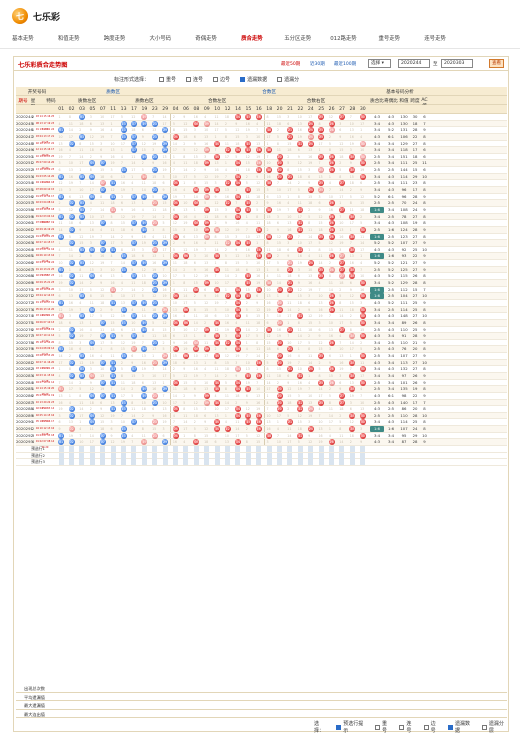  What do you see at coordinates (344, 39) in the screenshot?
I see `nav-item: 012路走势` at bounding box center [344, 39].